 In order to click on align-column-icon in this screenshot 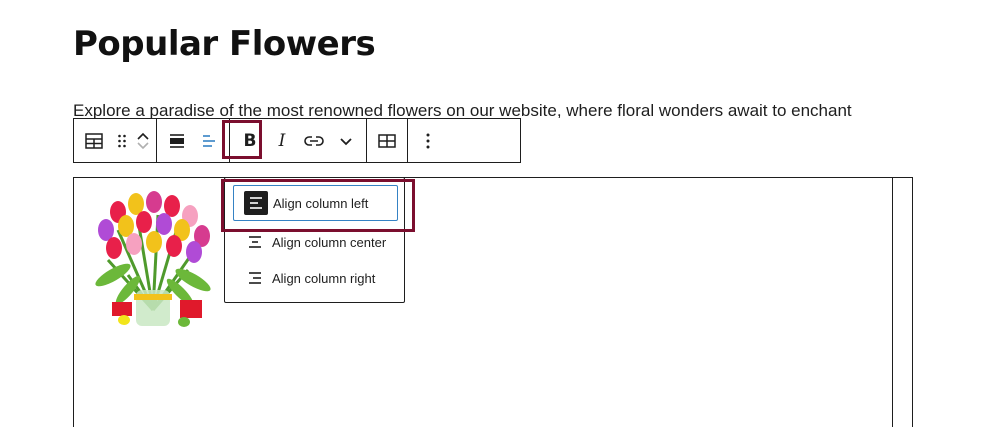, I will do `click(209, 140)`.